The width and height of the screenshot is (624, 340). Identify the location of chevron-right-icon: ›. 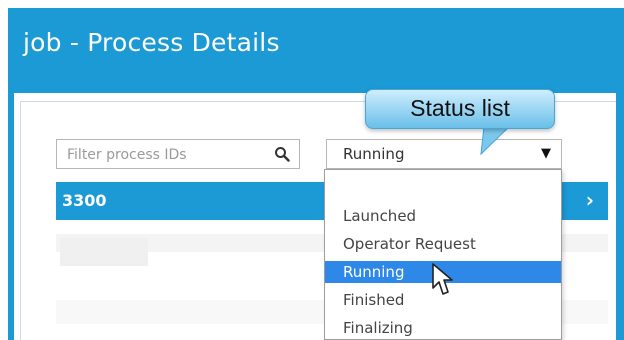
(590, 200).